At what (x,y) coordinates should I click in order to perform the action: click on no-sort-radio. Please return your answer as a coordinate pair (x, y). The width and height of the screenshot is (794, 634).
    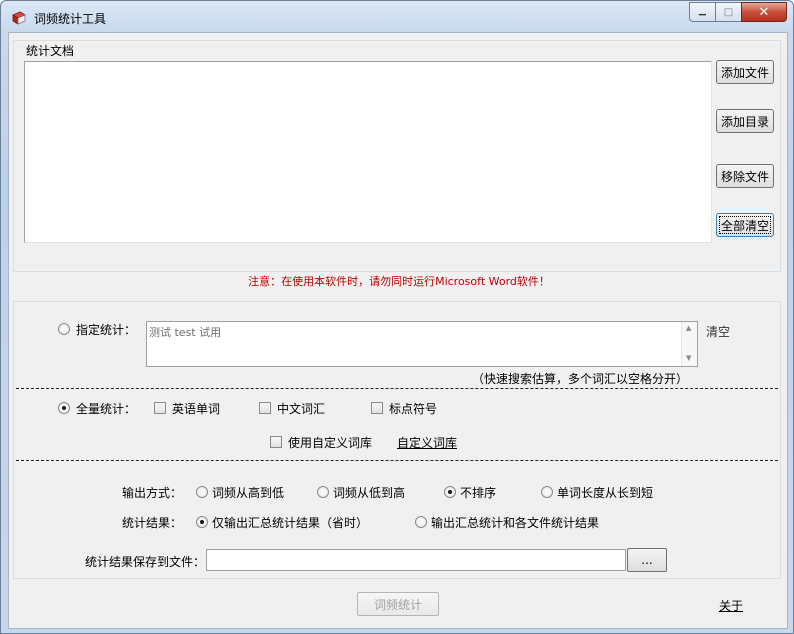
    Looking at the image, I should click on (450, 492).